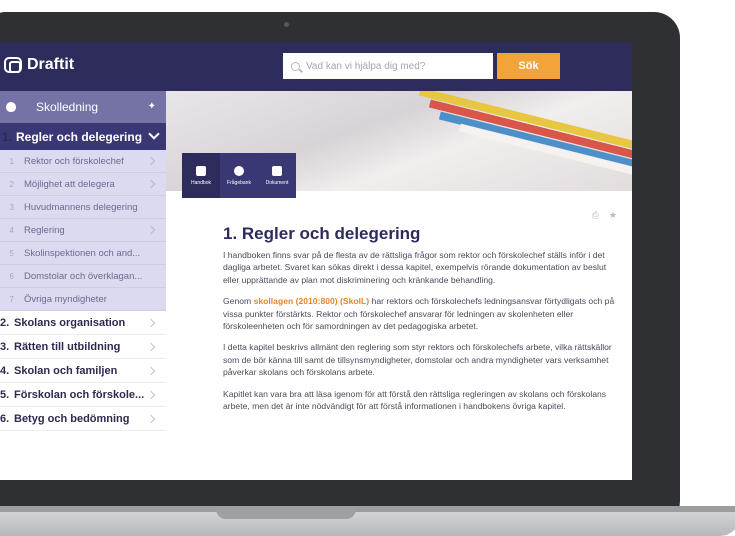 The height and width of the screenshot is (536, 735). Describe the element at coordinates (239, 170) in the screenshot. I see `question-icon` at that location.